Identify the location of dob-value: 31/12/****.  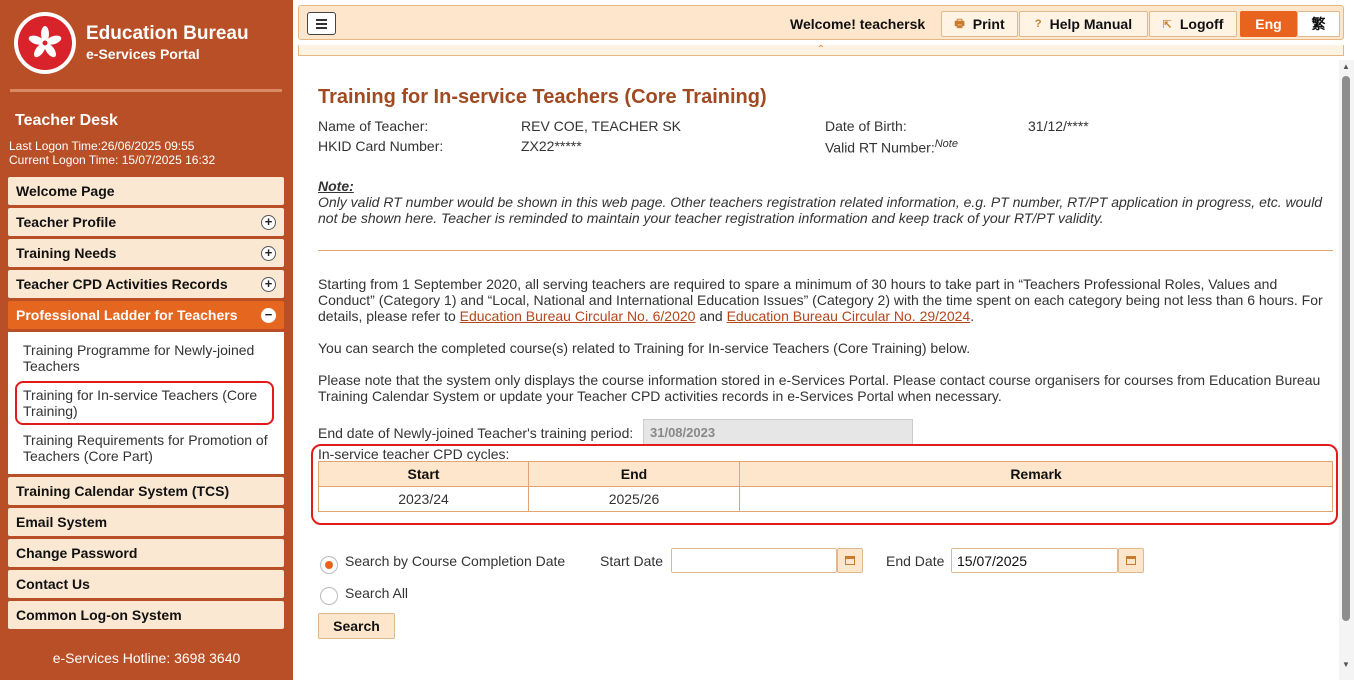
(1058, 126).